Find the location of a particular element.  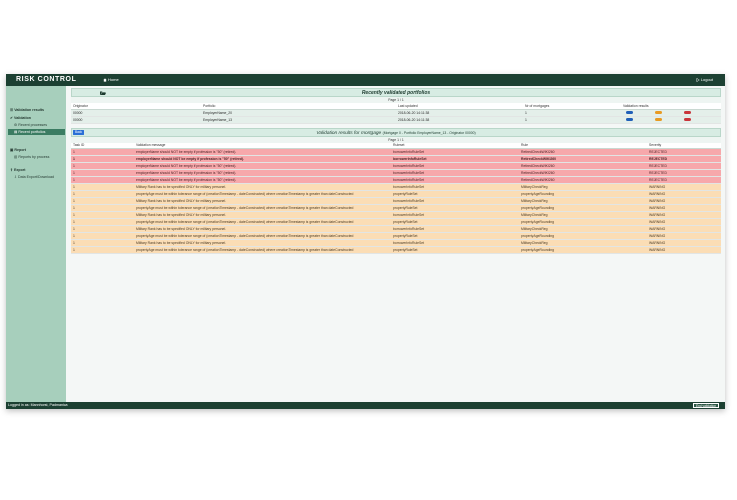

sidebar-item-export: ⇪ Export is located at coordinates (36, 170).